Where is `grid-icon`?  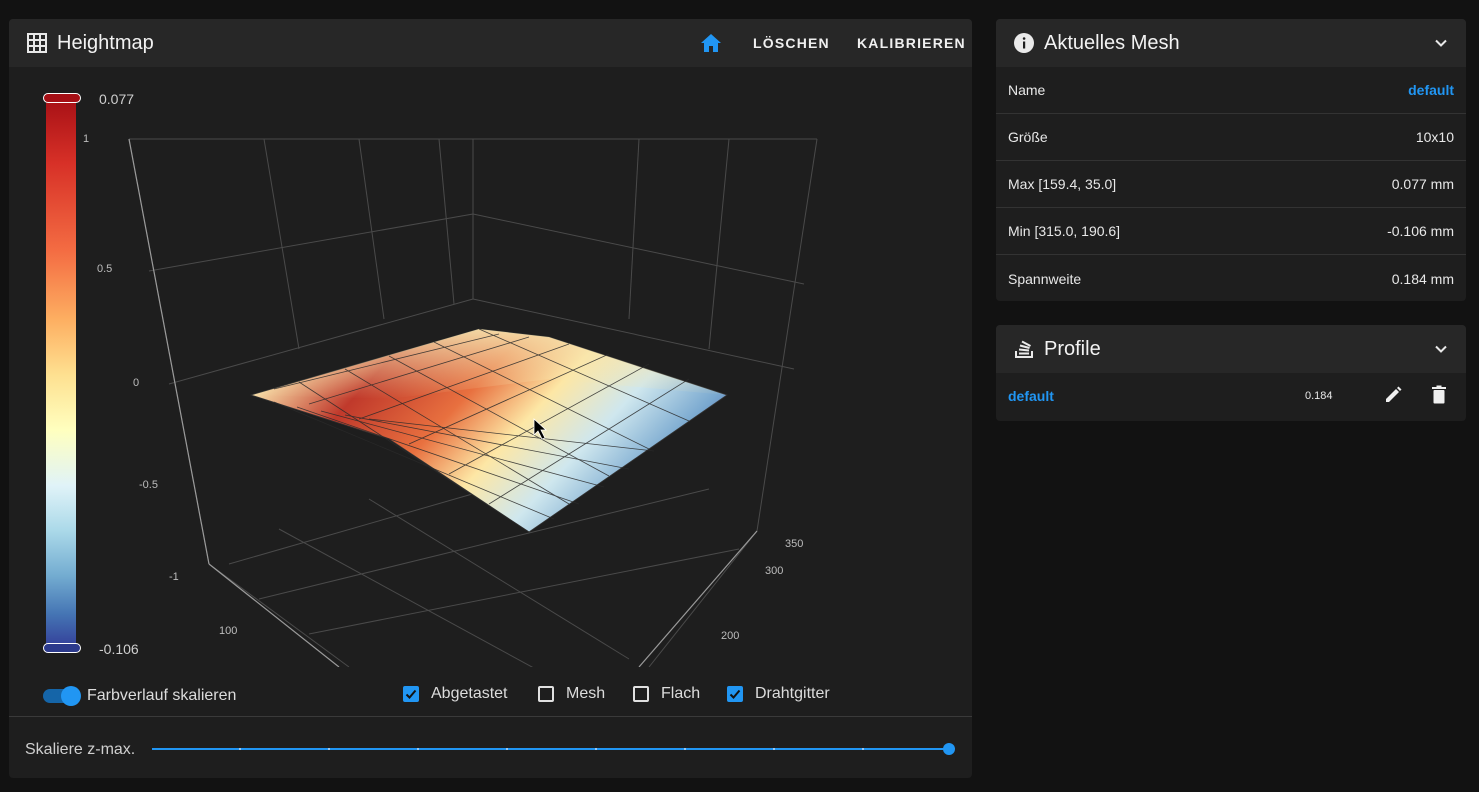
grid-icon is located at coordinates (37, 43).